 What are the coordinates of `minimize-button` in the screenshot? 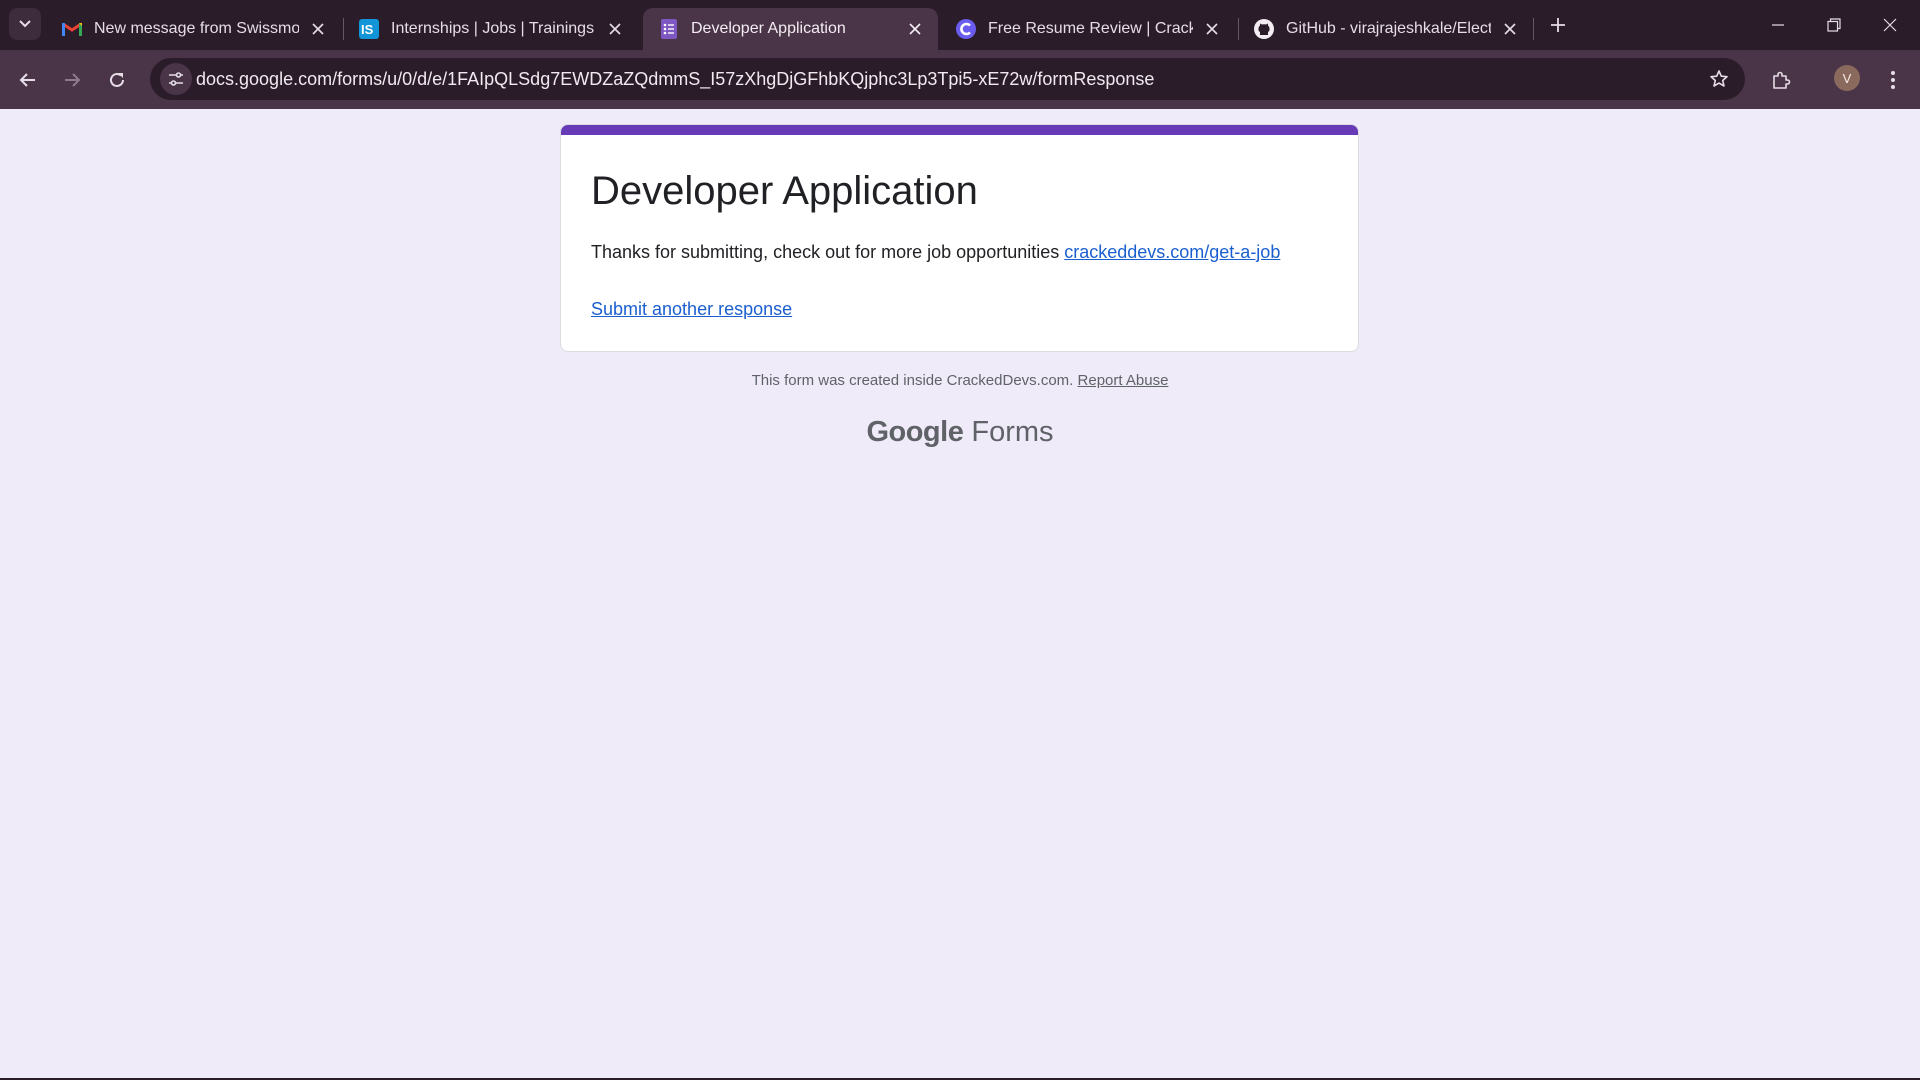 It's located at (1778, 25).